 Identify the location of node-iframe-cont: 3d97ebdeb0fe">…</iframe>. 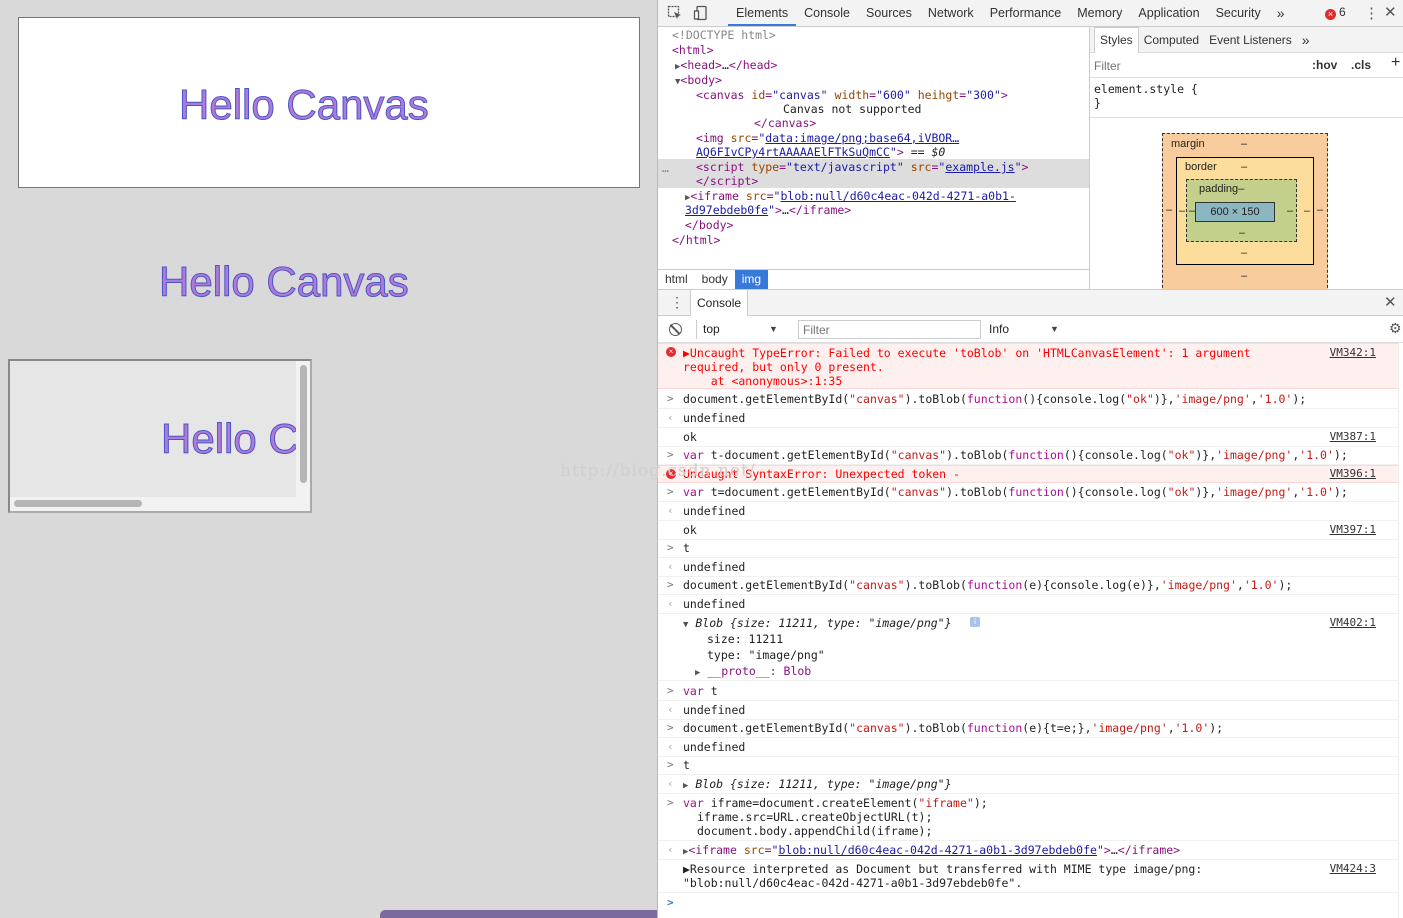
(768, 210).